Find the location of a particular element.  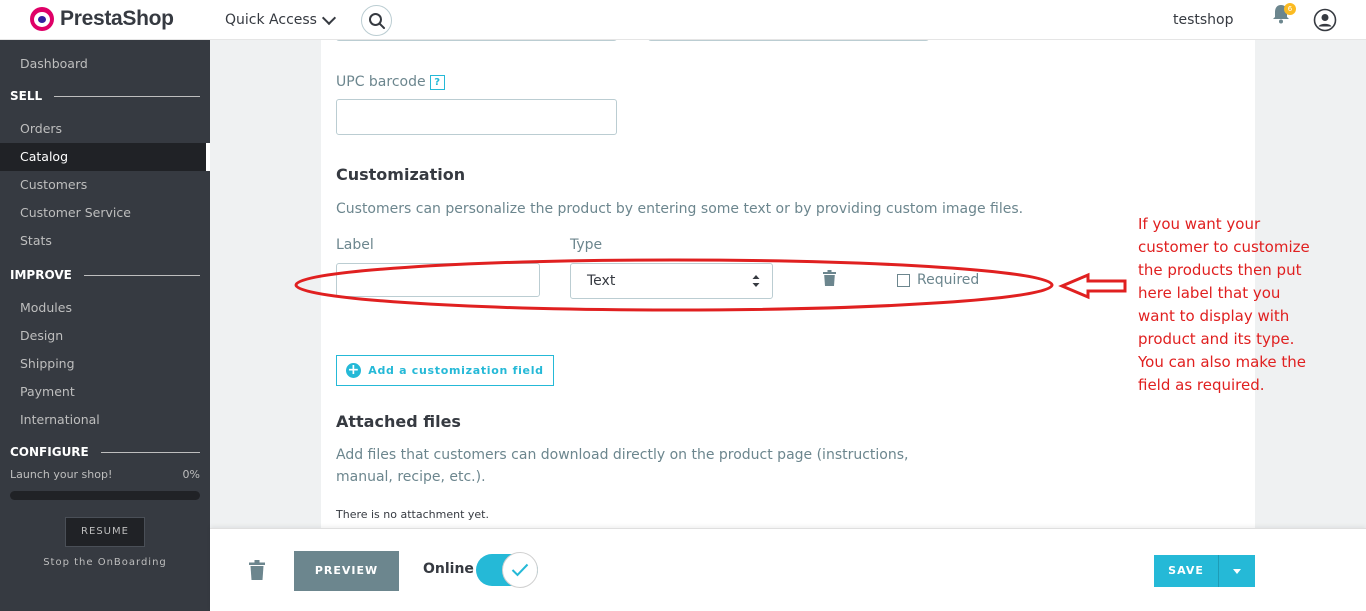

user-avatar-icon is located at coordinates (1325, 20).